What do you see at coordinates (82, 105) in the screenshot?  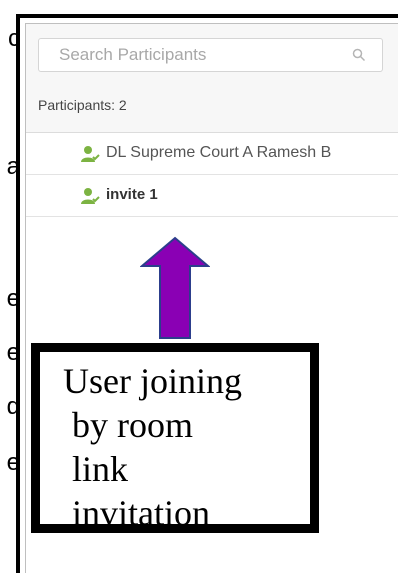 I see `participants-count: Participants: 2` at bounding box center [82, 105].